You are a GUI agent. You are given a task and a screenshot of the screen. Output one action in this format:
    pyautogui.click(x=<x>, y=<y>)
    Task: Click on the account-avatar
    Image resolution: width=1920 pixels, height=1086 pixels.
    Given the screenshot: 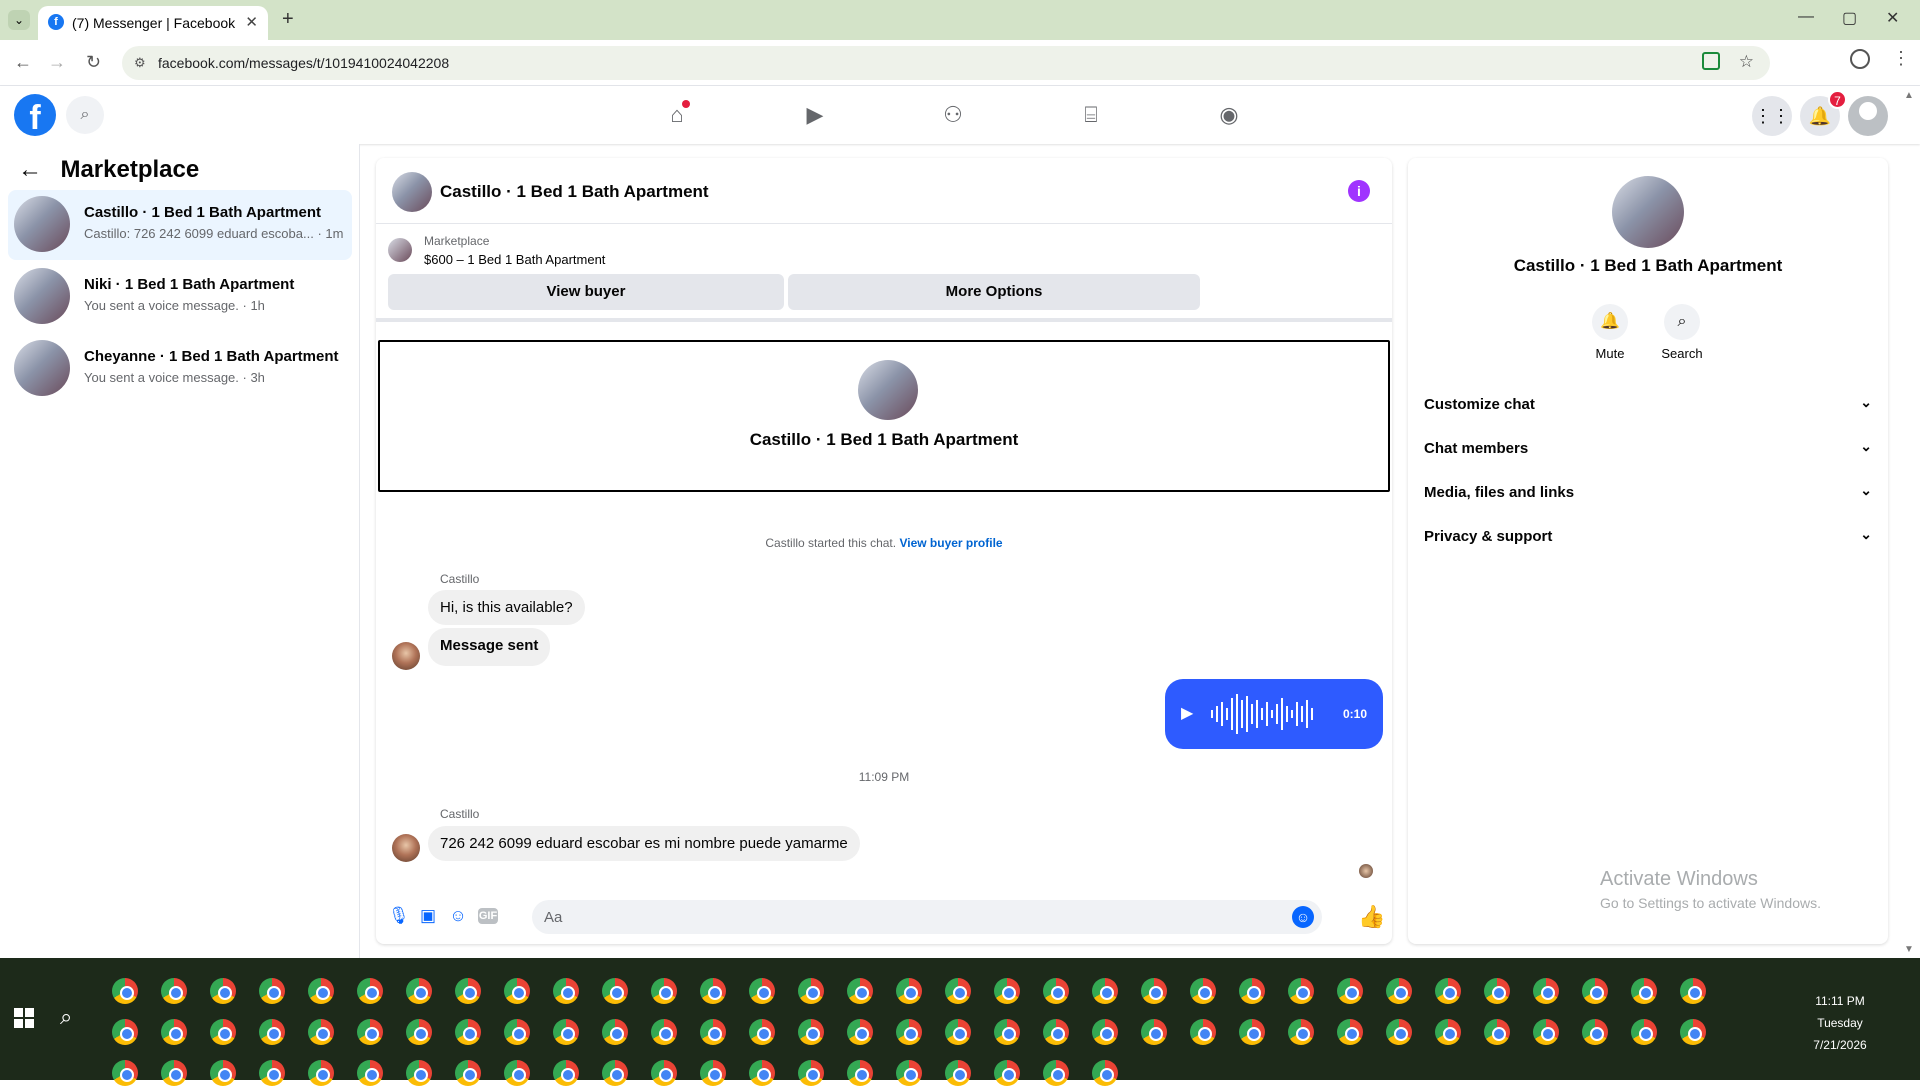 What is the action you would take?
    pyautogui.click(x=1868, y=116)
    